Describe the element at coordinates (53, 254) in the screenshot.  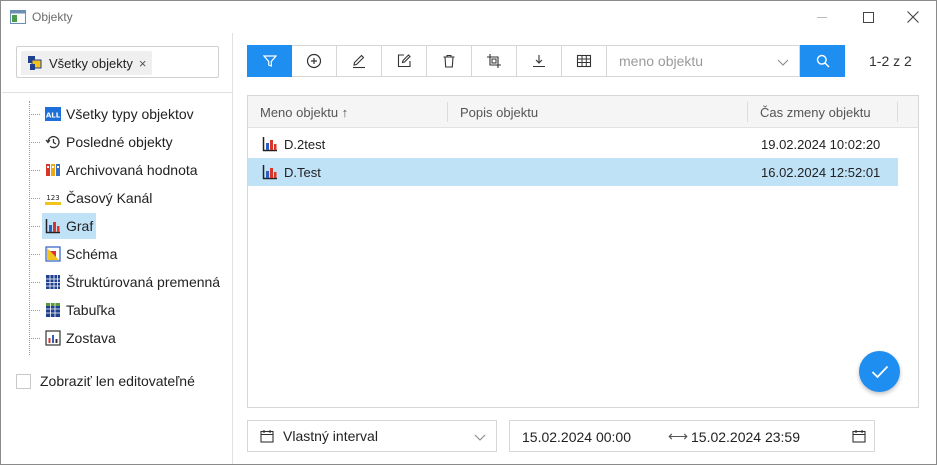
I see `scheme-icon` at that location.